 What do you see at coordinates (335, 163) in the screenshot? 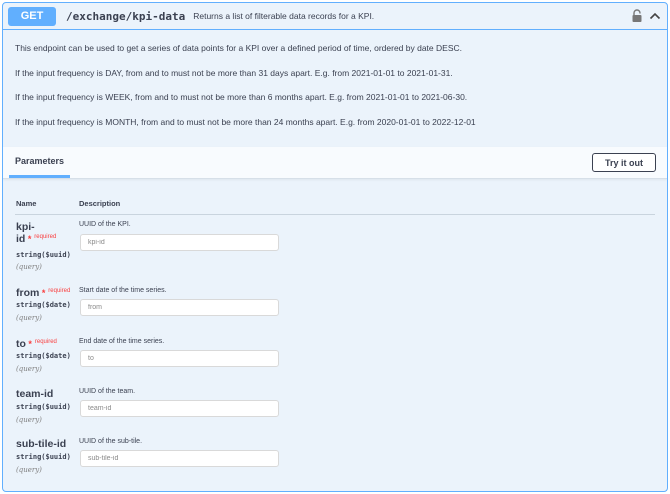
I see `parameters-header: Parameters Try it out` at bounding box center [335, 163].